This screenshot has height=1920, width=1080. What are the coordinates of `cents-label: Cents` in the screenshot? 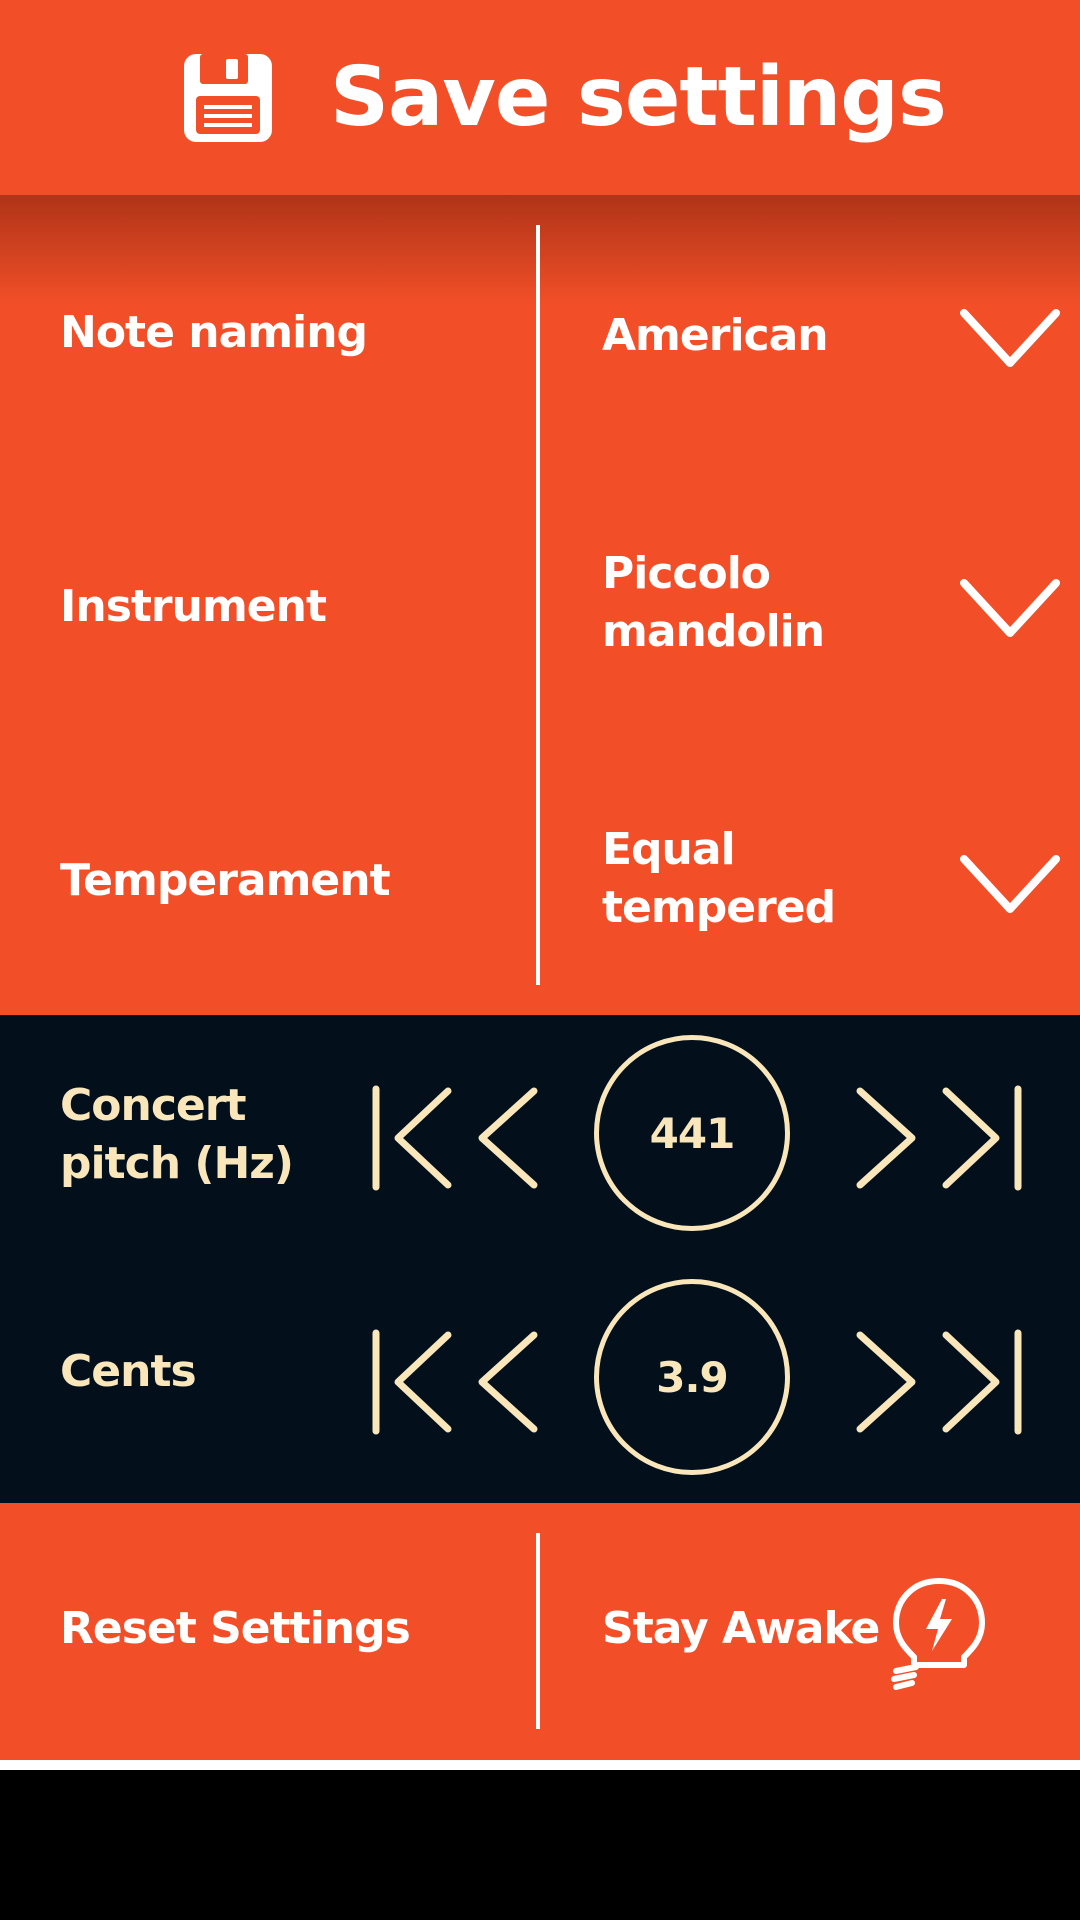 It's located at (128, 1371).